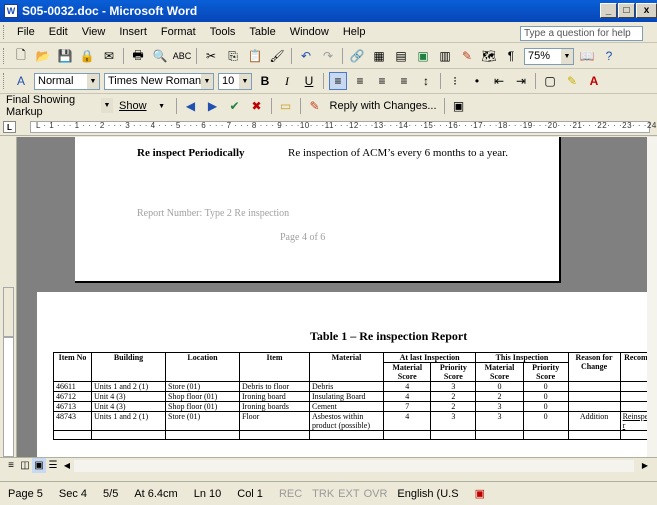  What do you see at coordinates (608, 10) in the screenshot?
I see `minimize-button: _` at bounding box center [608, 10].